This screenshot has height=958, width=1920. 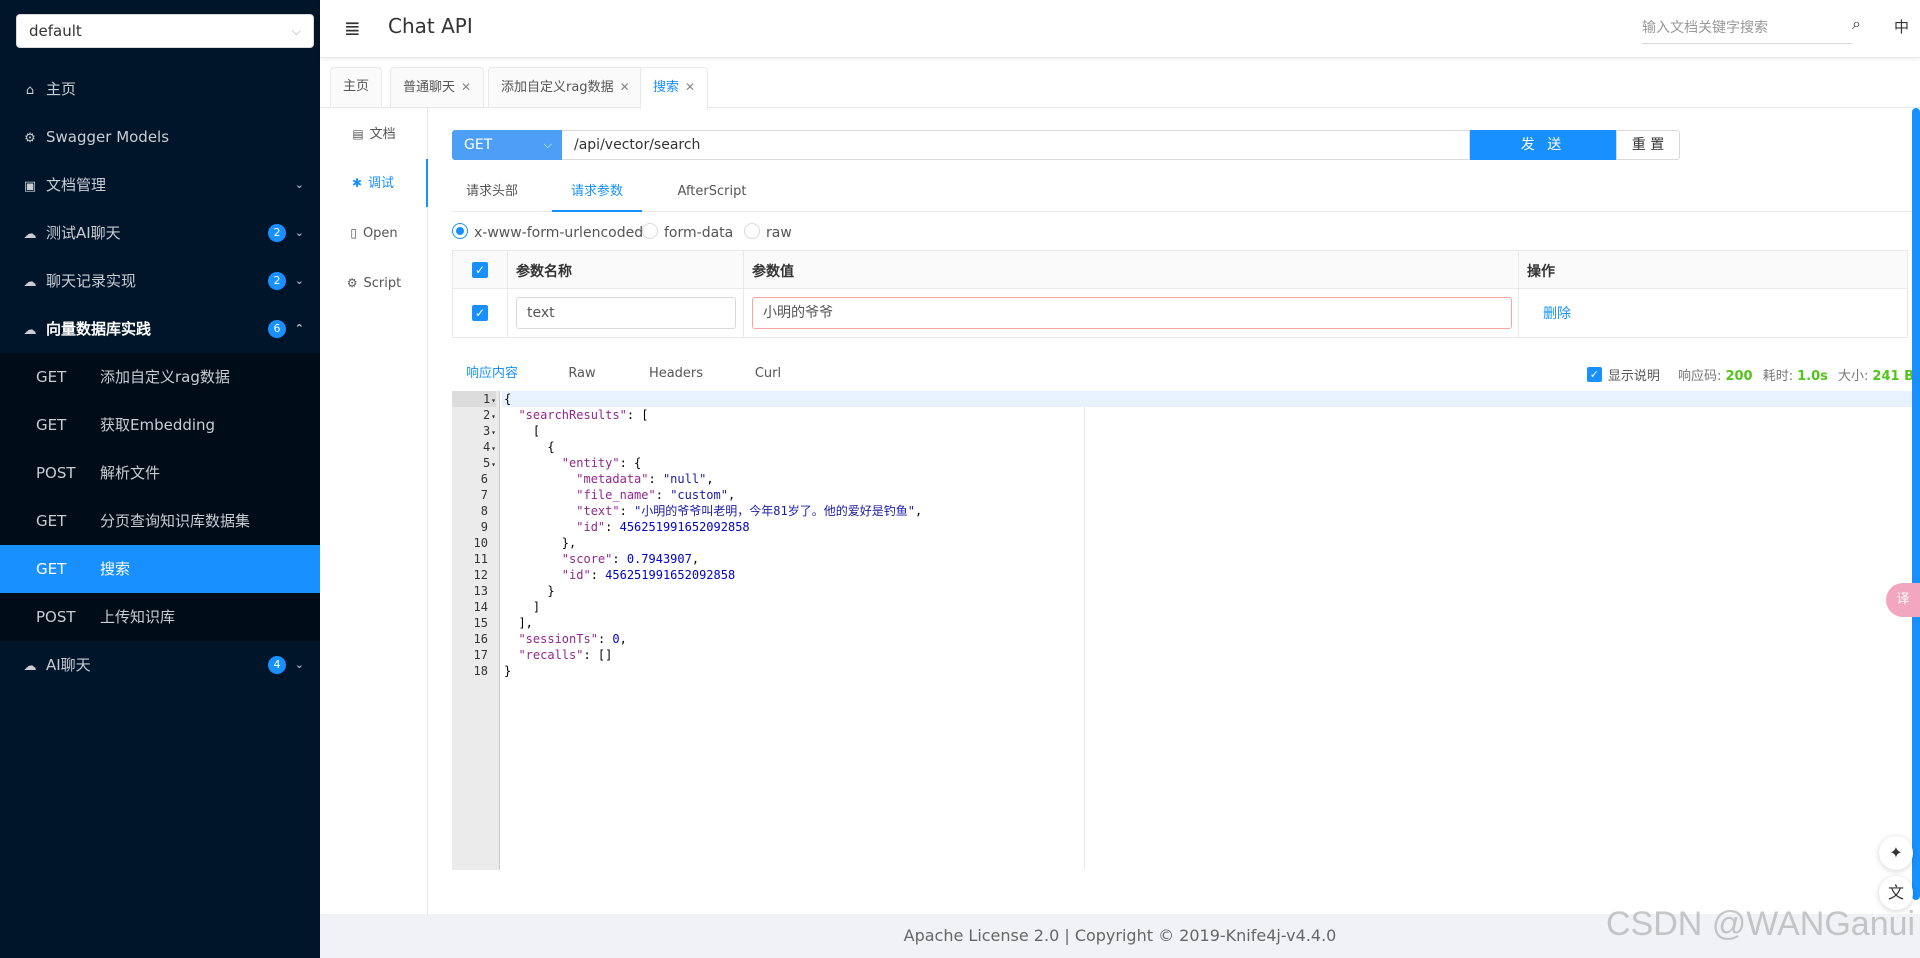 What do you see at coordinates (160, 281) in the screenshot?
I see `sidebar-item-chat-history: ☁ 聊天记录实现 2 ⌄` at bounding box center [160, 281].